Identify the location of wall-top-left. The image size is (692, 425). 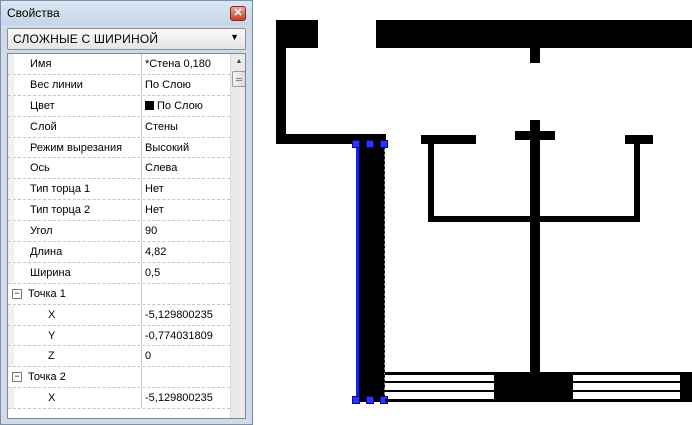
(297, 34).